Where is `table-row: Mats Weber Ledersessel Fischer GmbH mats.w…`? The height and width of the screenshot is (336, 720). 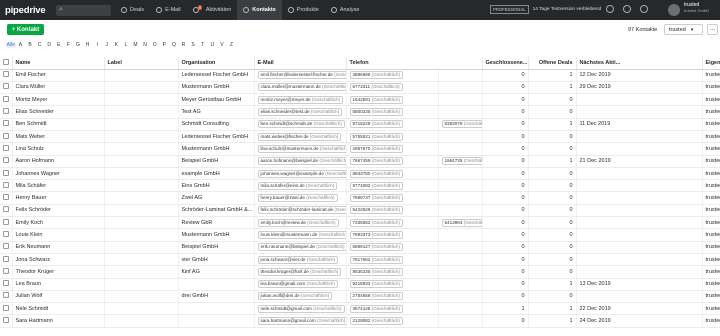
table-row: Mats Weber Ledersessel Fischer GmbH mats.w… is located at coordinates (360, 137).